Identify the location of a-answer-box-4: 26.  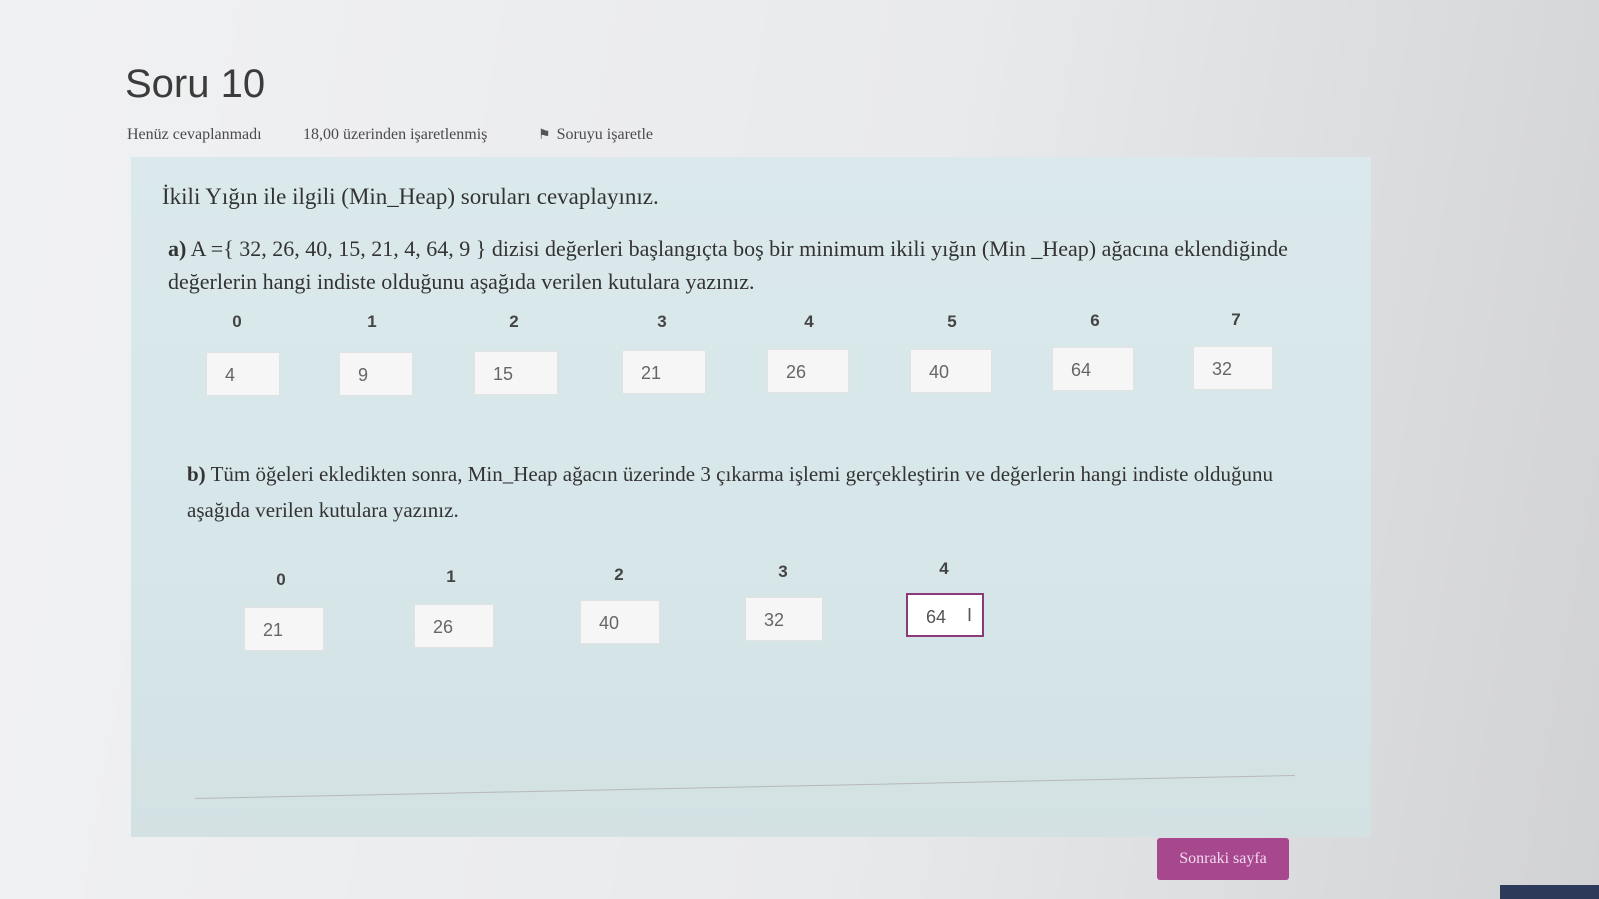
(808, 371).